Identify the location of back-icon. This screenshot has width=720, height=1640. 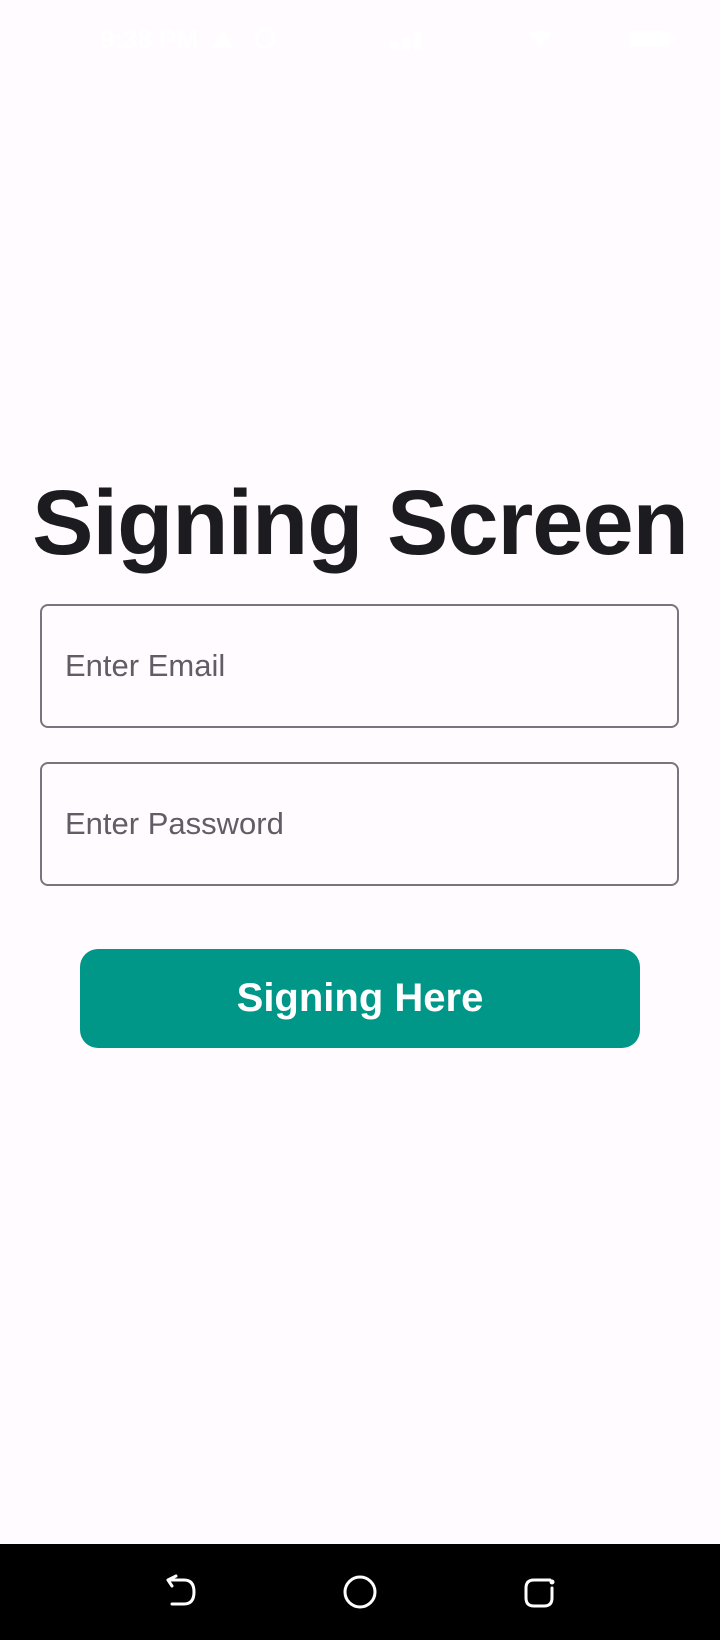
(180, 1592).